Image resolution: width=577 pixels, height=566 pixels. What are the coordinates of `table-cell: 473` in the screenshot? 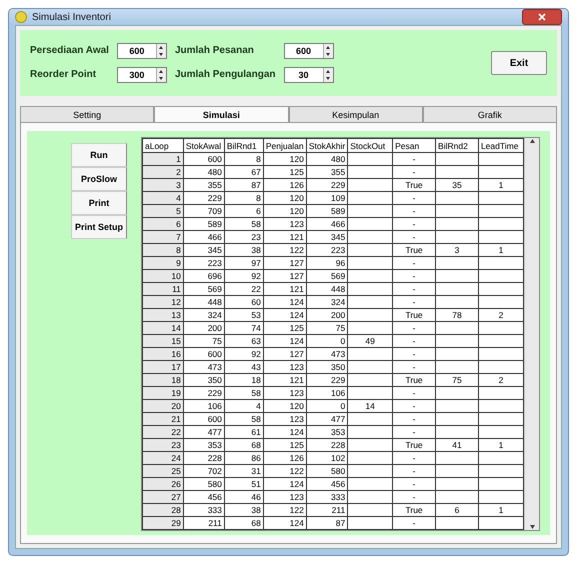 It's located at (327, 354).